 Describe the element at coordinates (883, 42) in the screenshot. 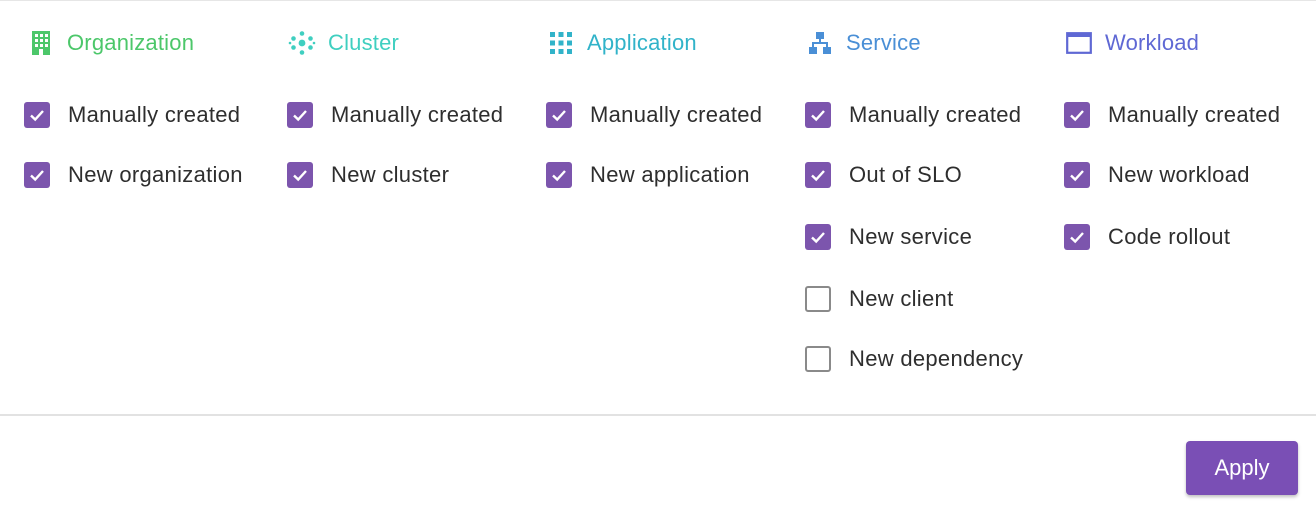

I see `column-title: Service` at that location.